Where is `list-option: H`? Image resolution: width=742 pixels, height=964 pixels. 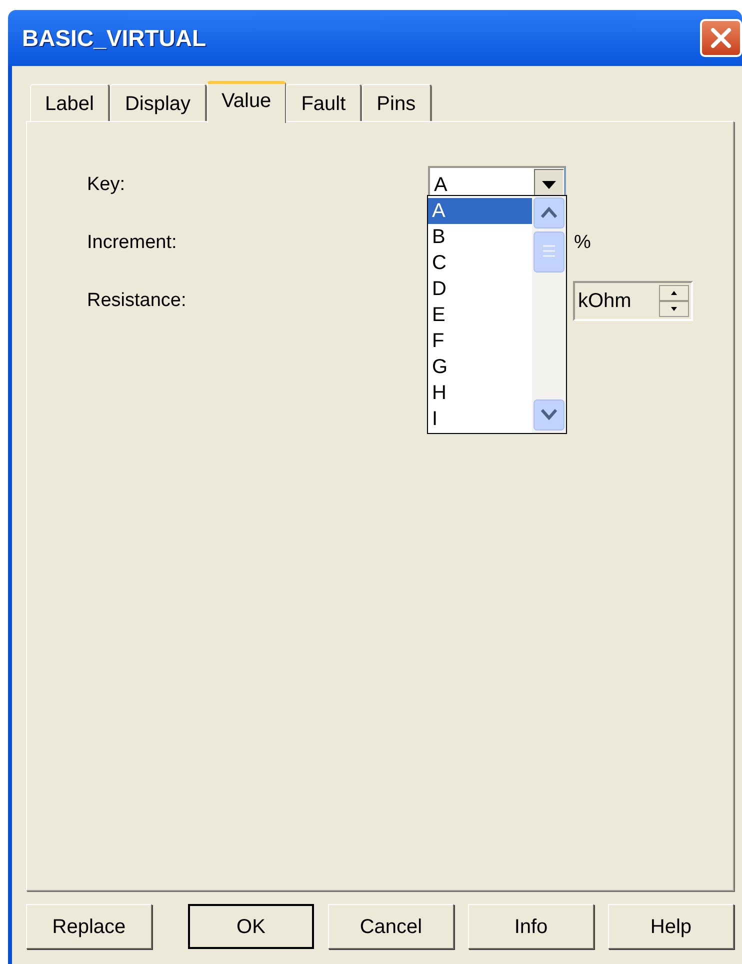
list-option: H is located at coordinates (480, 393).